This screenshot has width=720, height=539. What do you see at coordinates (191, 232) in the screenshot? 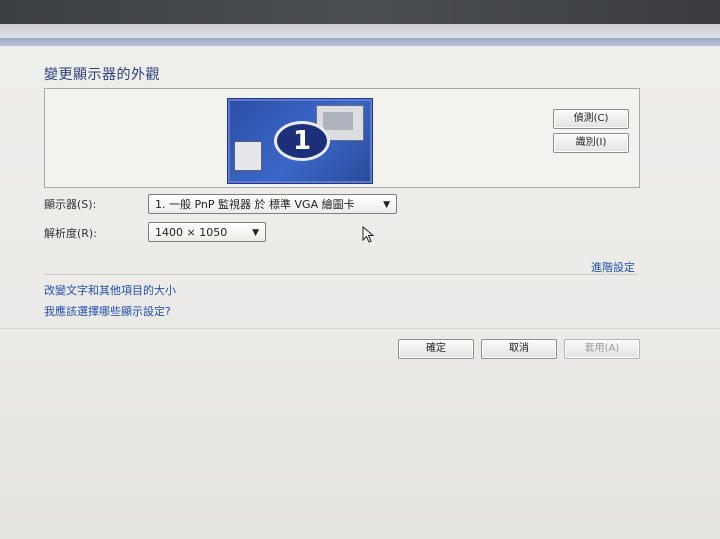
I see `resolution-select-value: 1400 × 1050` at bounding box center [191, 232].